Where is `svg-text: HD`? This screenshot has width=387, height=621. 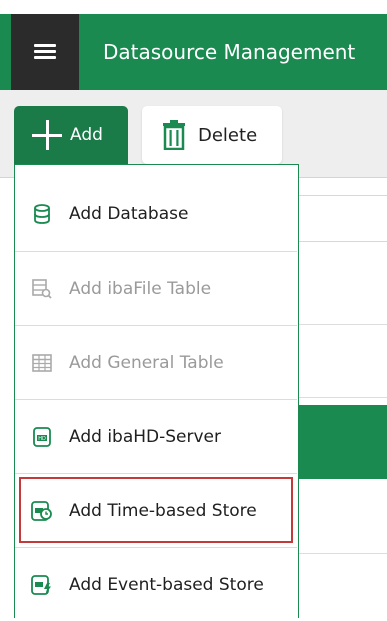 svg-text: HD is located at coordinates (42, 438).